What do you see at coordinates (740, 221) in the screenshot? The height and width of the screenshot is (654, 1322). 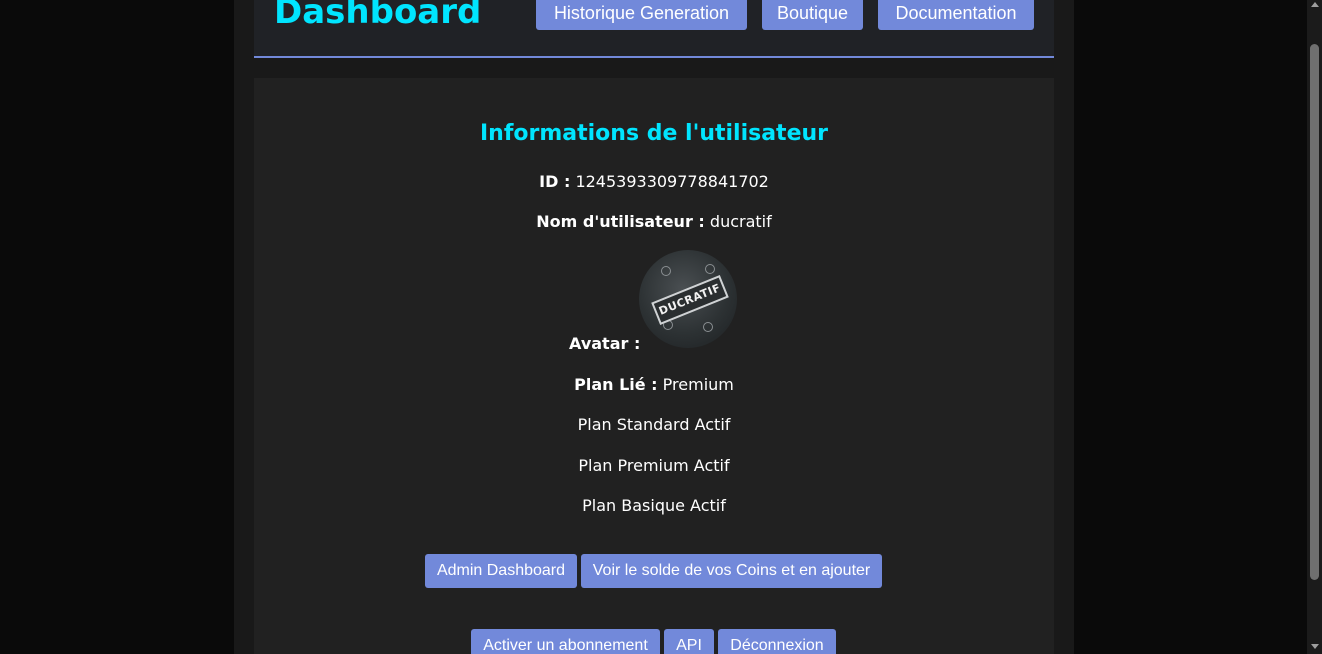 I see `username-value: ducratif` at bounding box center [740, 221].